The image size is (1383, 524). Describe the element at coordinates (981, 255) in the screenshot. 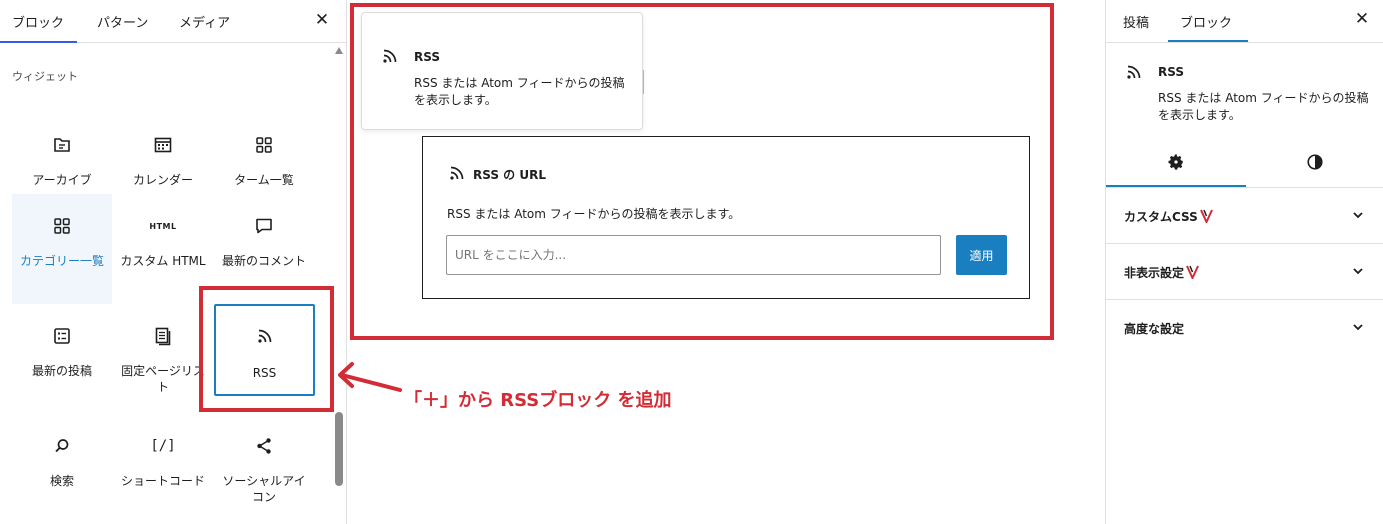

I see `apply-button: 適用` at that location.